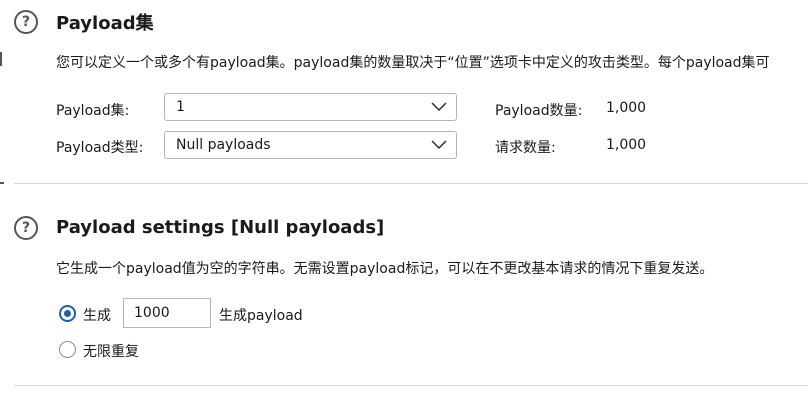  Describe the element at coordinates (261, 316) in the screenshot. I see `generate-suffix-label: 生成payload` at that location.